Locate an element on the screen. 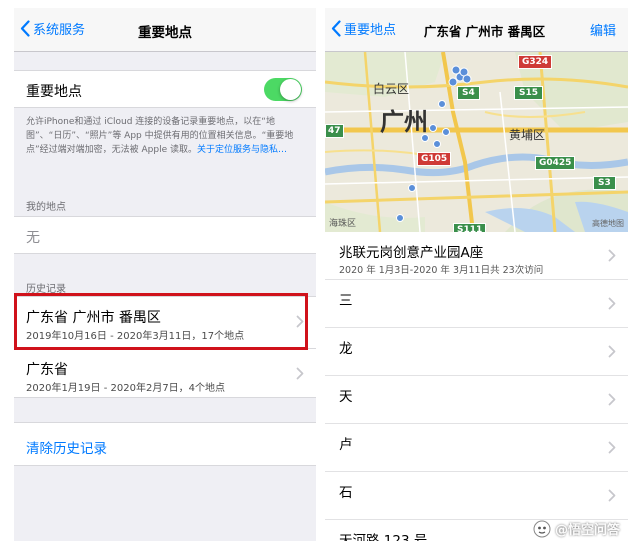 Image resolution: width=640 pixels, height=549 pixels. road-shield-g105: G105 is located at coordinates (434, 159).